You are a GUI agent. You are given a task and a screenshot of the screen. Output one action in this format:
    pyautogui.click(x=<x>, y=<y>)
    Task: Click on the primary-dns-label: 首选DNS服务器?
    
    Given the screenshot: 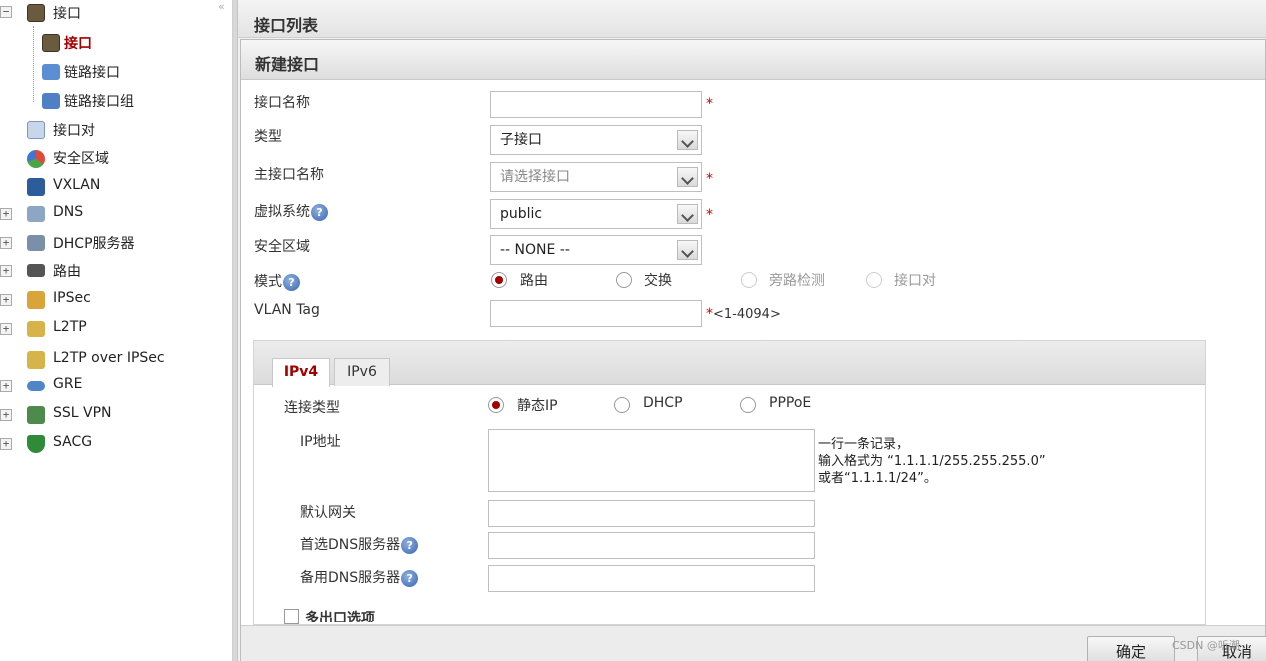 What is the action you would take?
    pyautogui.click(x=359, y=544)
    